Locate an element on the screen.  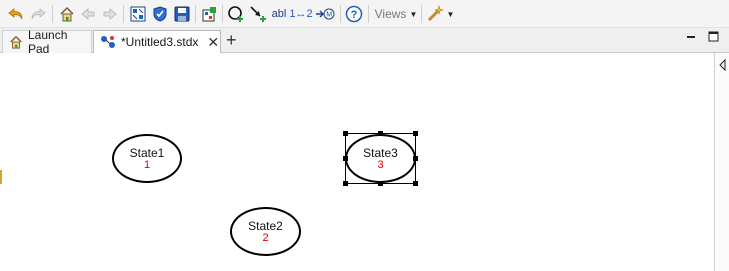
tab-launch-pad: Launch Pad is located at coordinates (47, 42).